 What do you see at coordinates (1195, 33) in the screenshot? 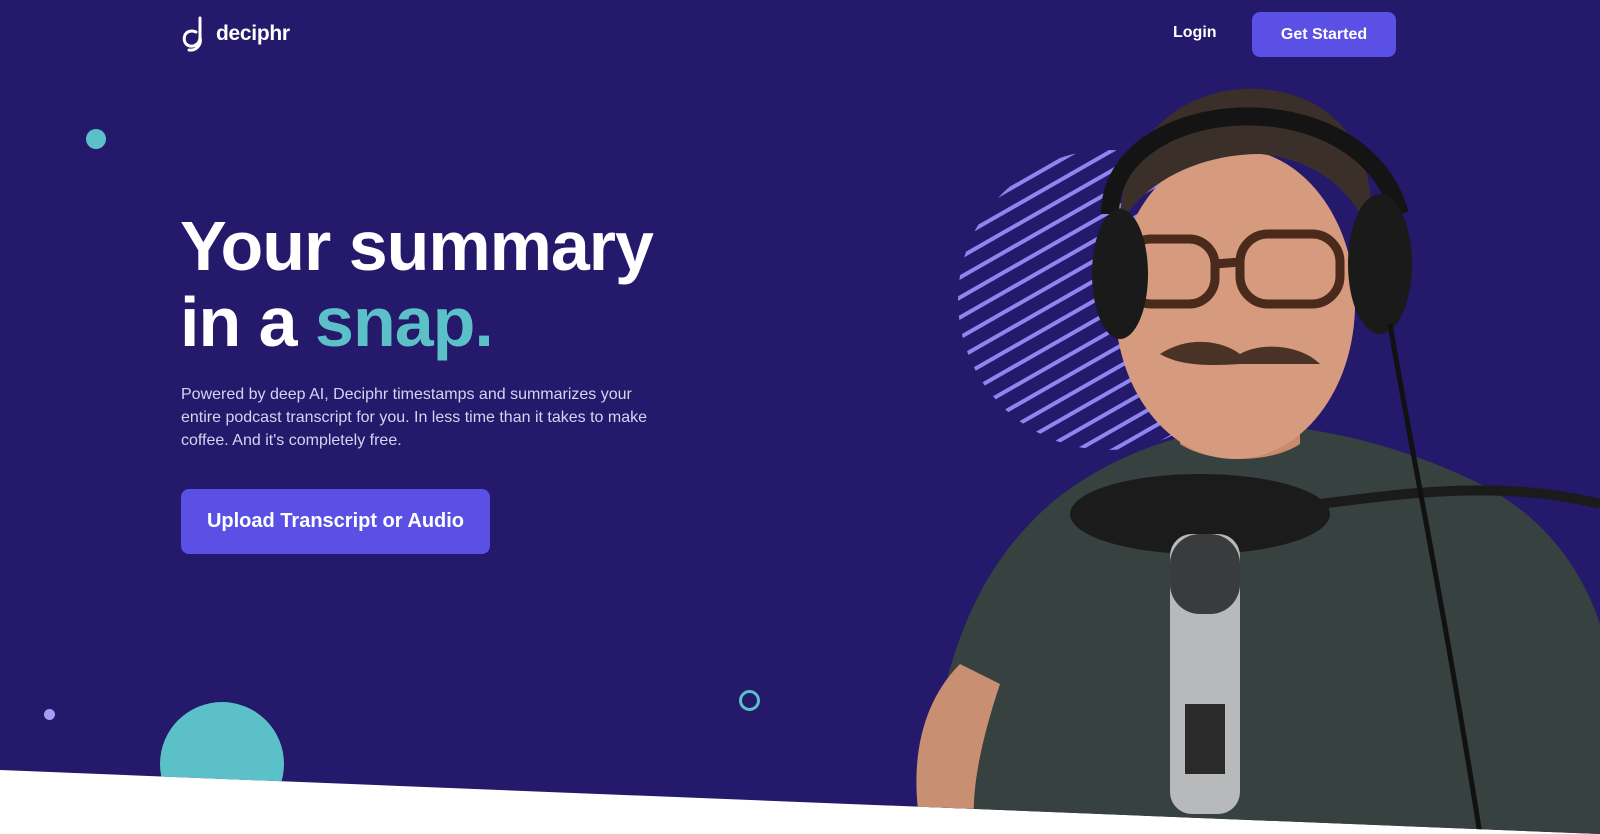
I see `login-link: Login` at bounding box center [1195, 33].